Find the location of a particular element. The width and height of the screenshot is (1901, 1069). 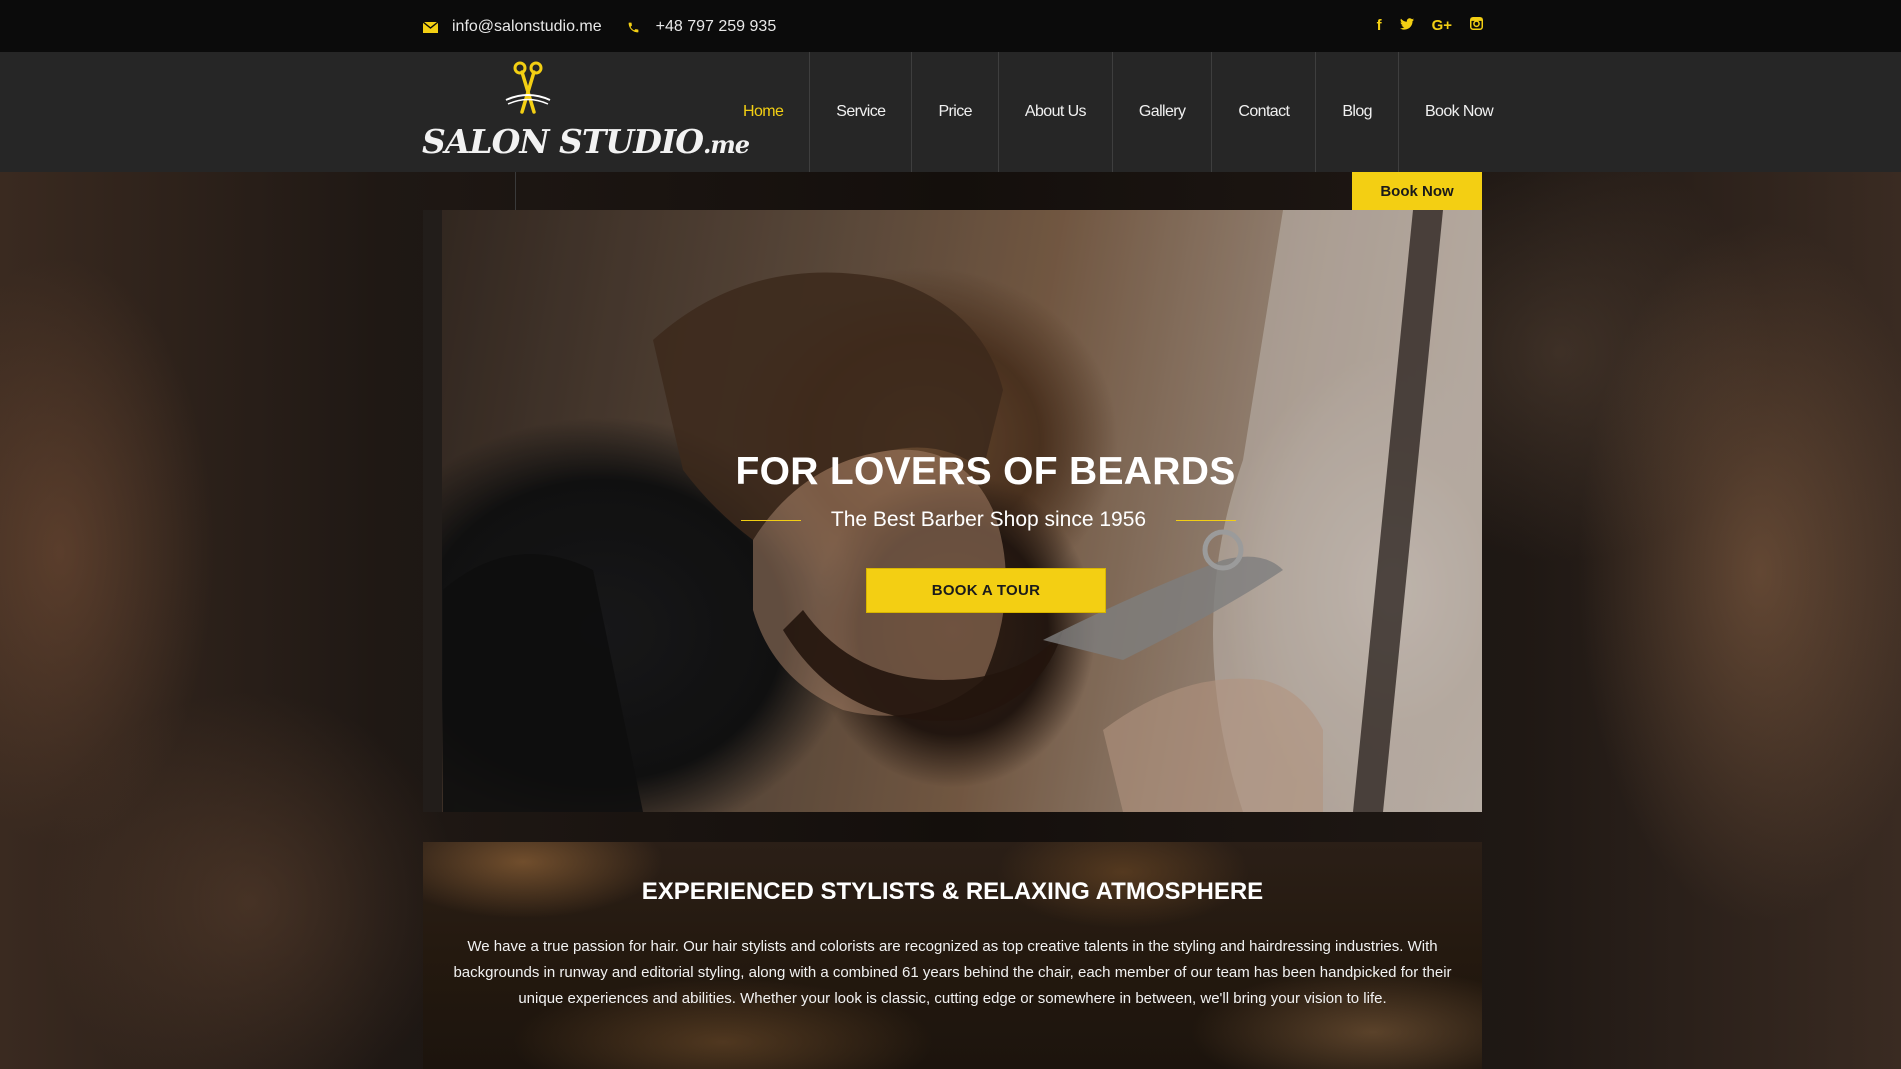

hero-subtitle: The Best Barber Shop since 1956 is located at coordinates (988, 519).